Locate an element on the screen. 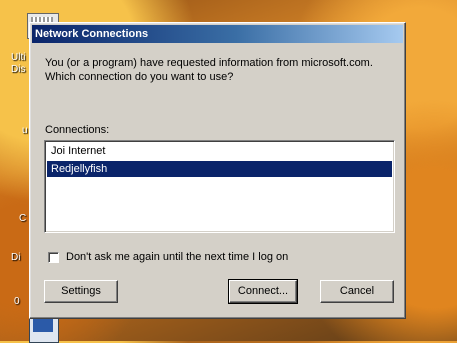 The width and height of the screenshot is (457, 343). desktop-icon-label: Ulti is located at coordinates (18, 57).